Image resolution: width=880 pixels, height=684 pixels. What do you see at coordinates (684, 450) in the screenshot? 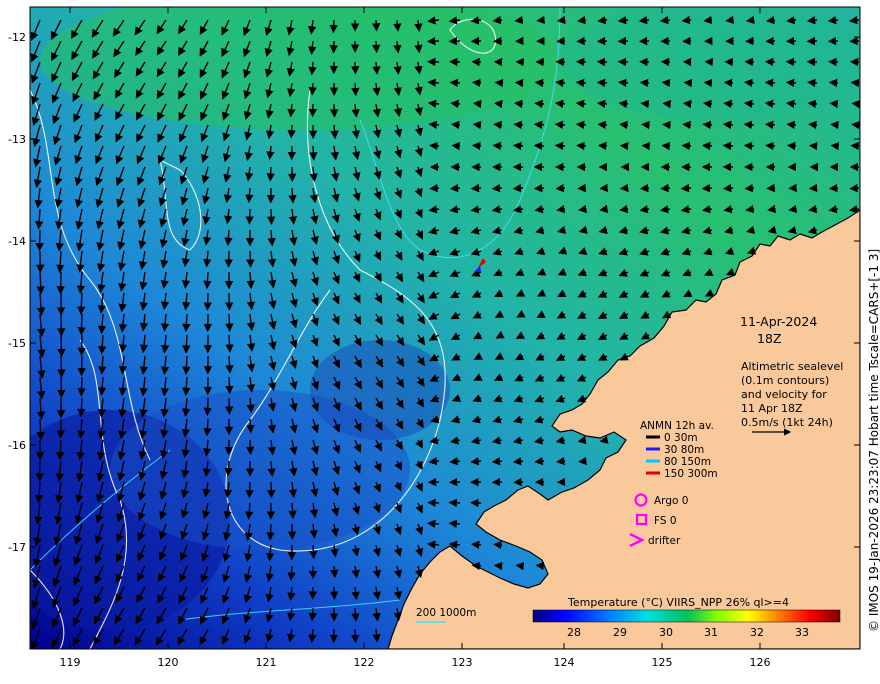
I see `anmn-label: 30 80m` at bounding box center [684, 450].